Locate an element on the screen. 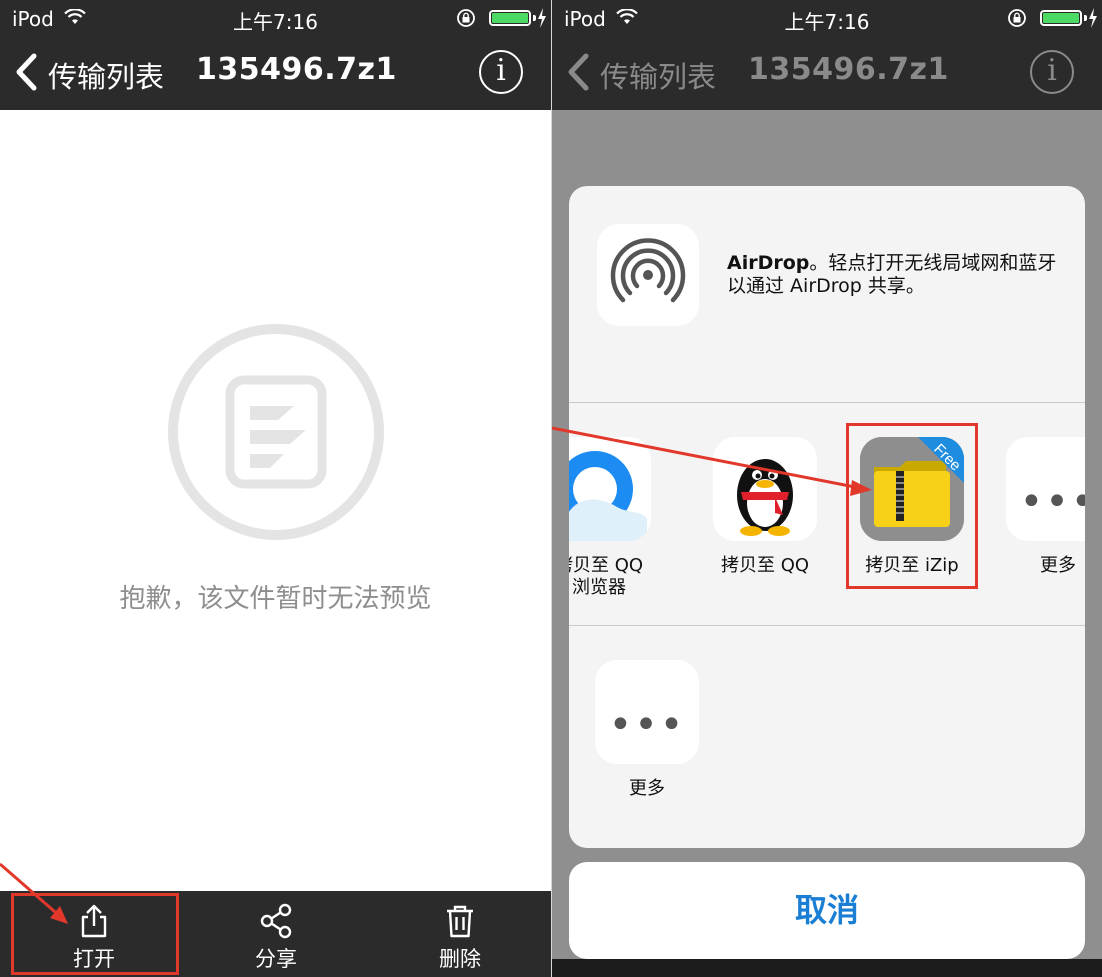  more-apps-icon: ••• is located at coordinates (1045, 489).